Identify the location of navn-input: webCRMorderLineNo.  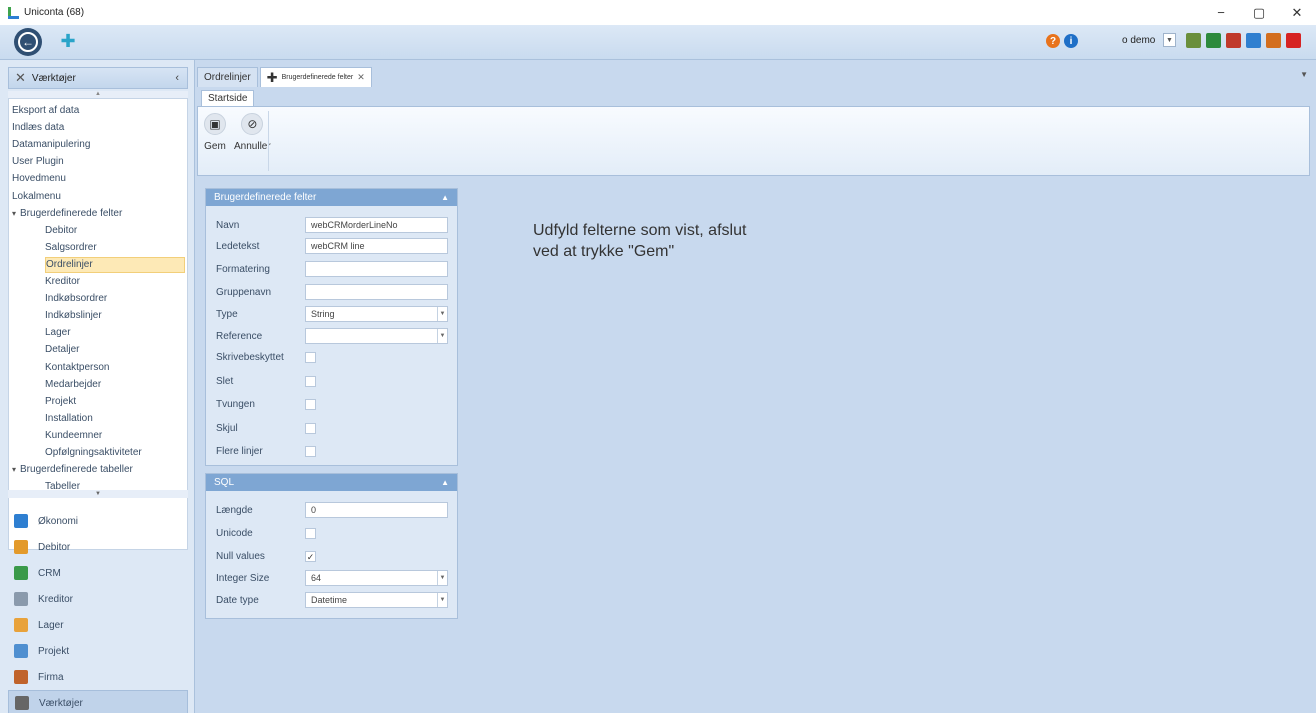
(376, 225).